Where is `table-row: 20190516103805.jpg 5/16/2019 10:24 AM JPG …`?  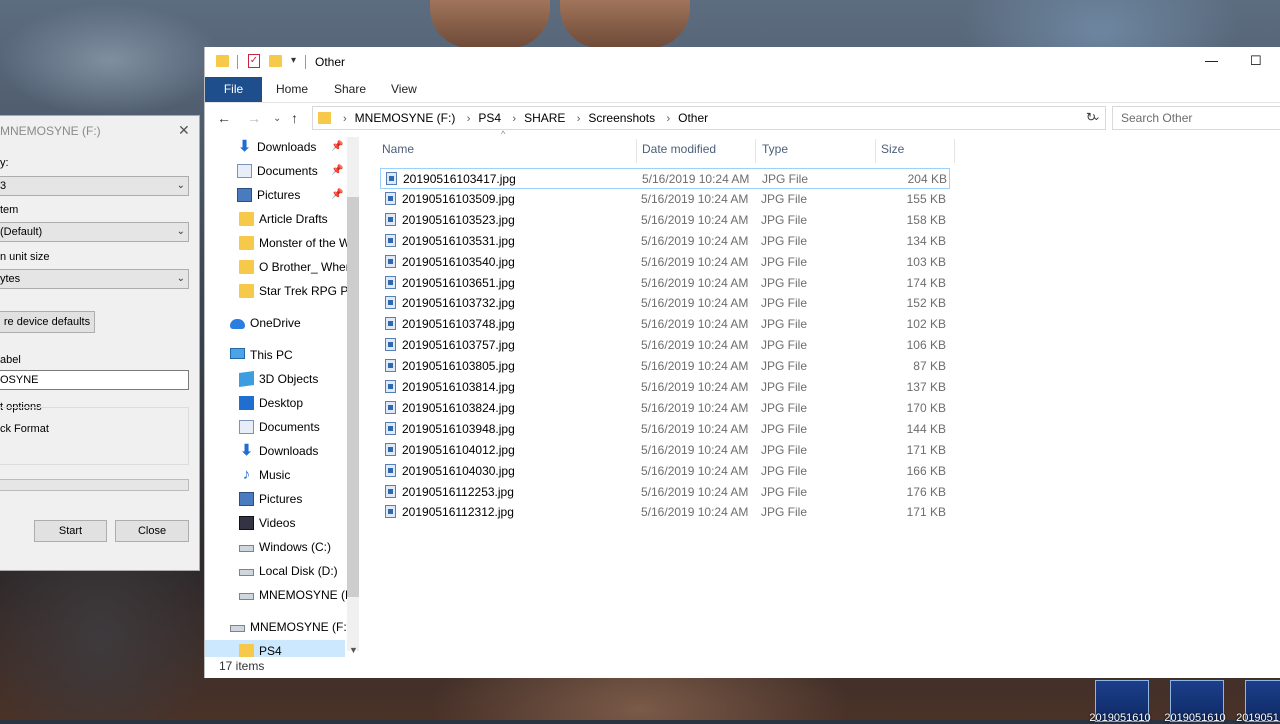
table-row: 20190516103805.jpg 5/16/2019 10:24 AM JPG … is located at coordinates (665, 366).